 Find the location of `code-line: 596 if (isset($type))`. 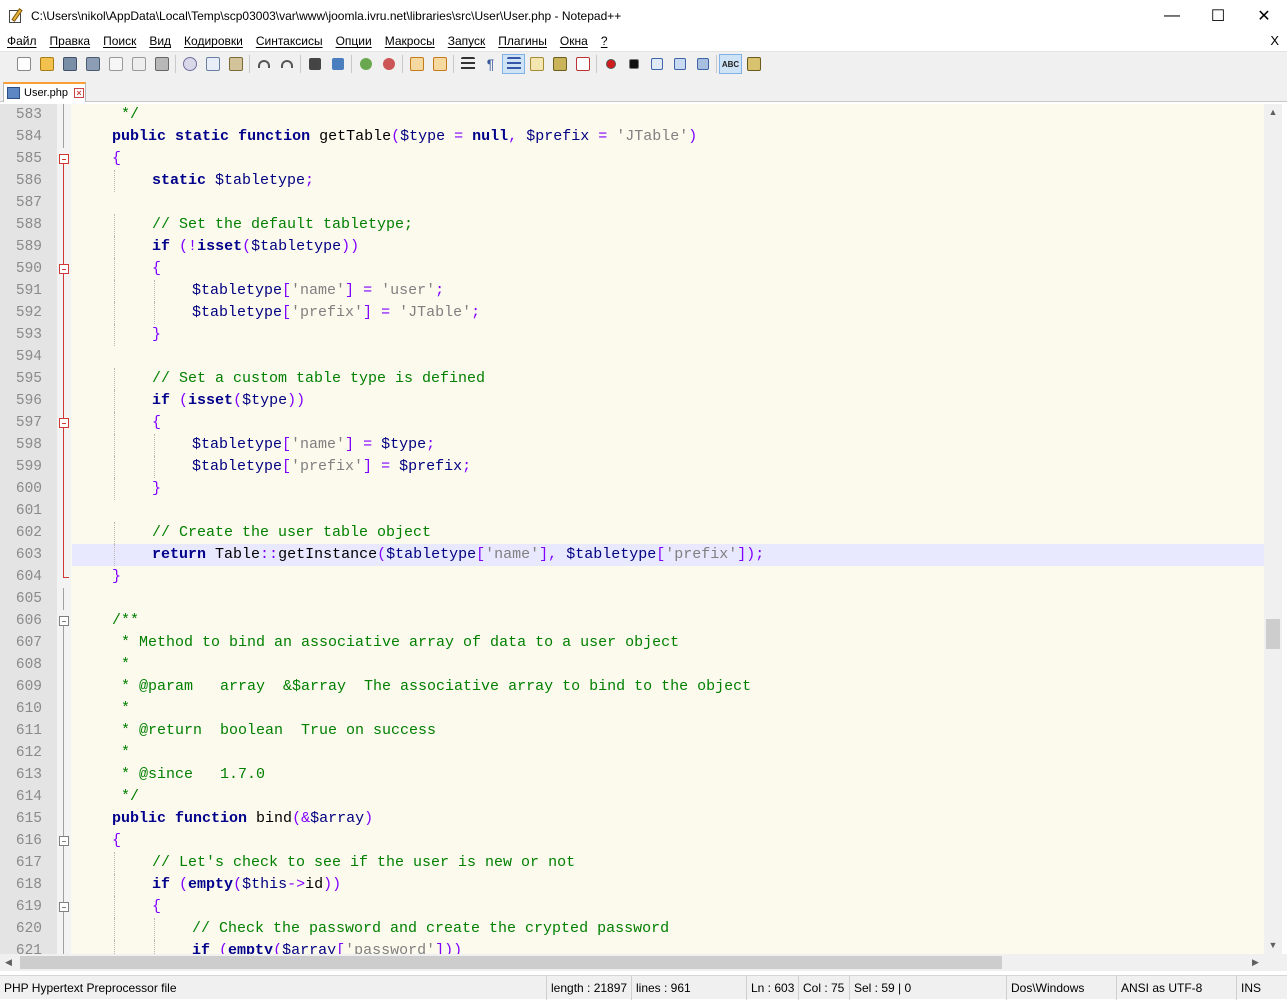

code-line: 596 if (isset($type)) is located at coordinates (632, 401).